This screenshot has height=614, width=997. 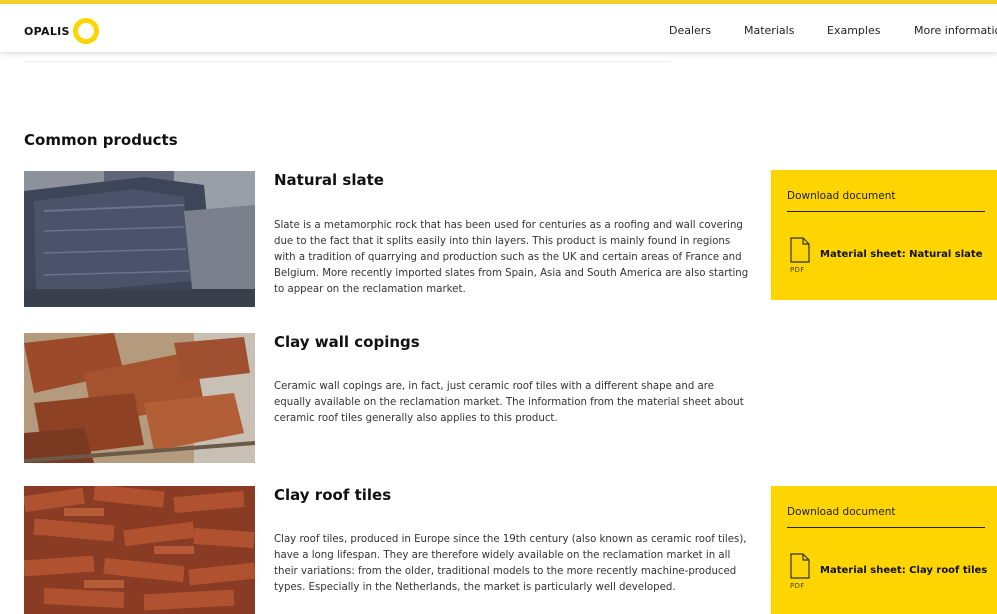 What do you see at coordinates (85, 31) in the screenshot?
I see `logo-ring-icon` at bounding box center [85, 31].